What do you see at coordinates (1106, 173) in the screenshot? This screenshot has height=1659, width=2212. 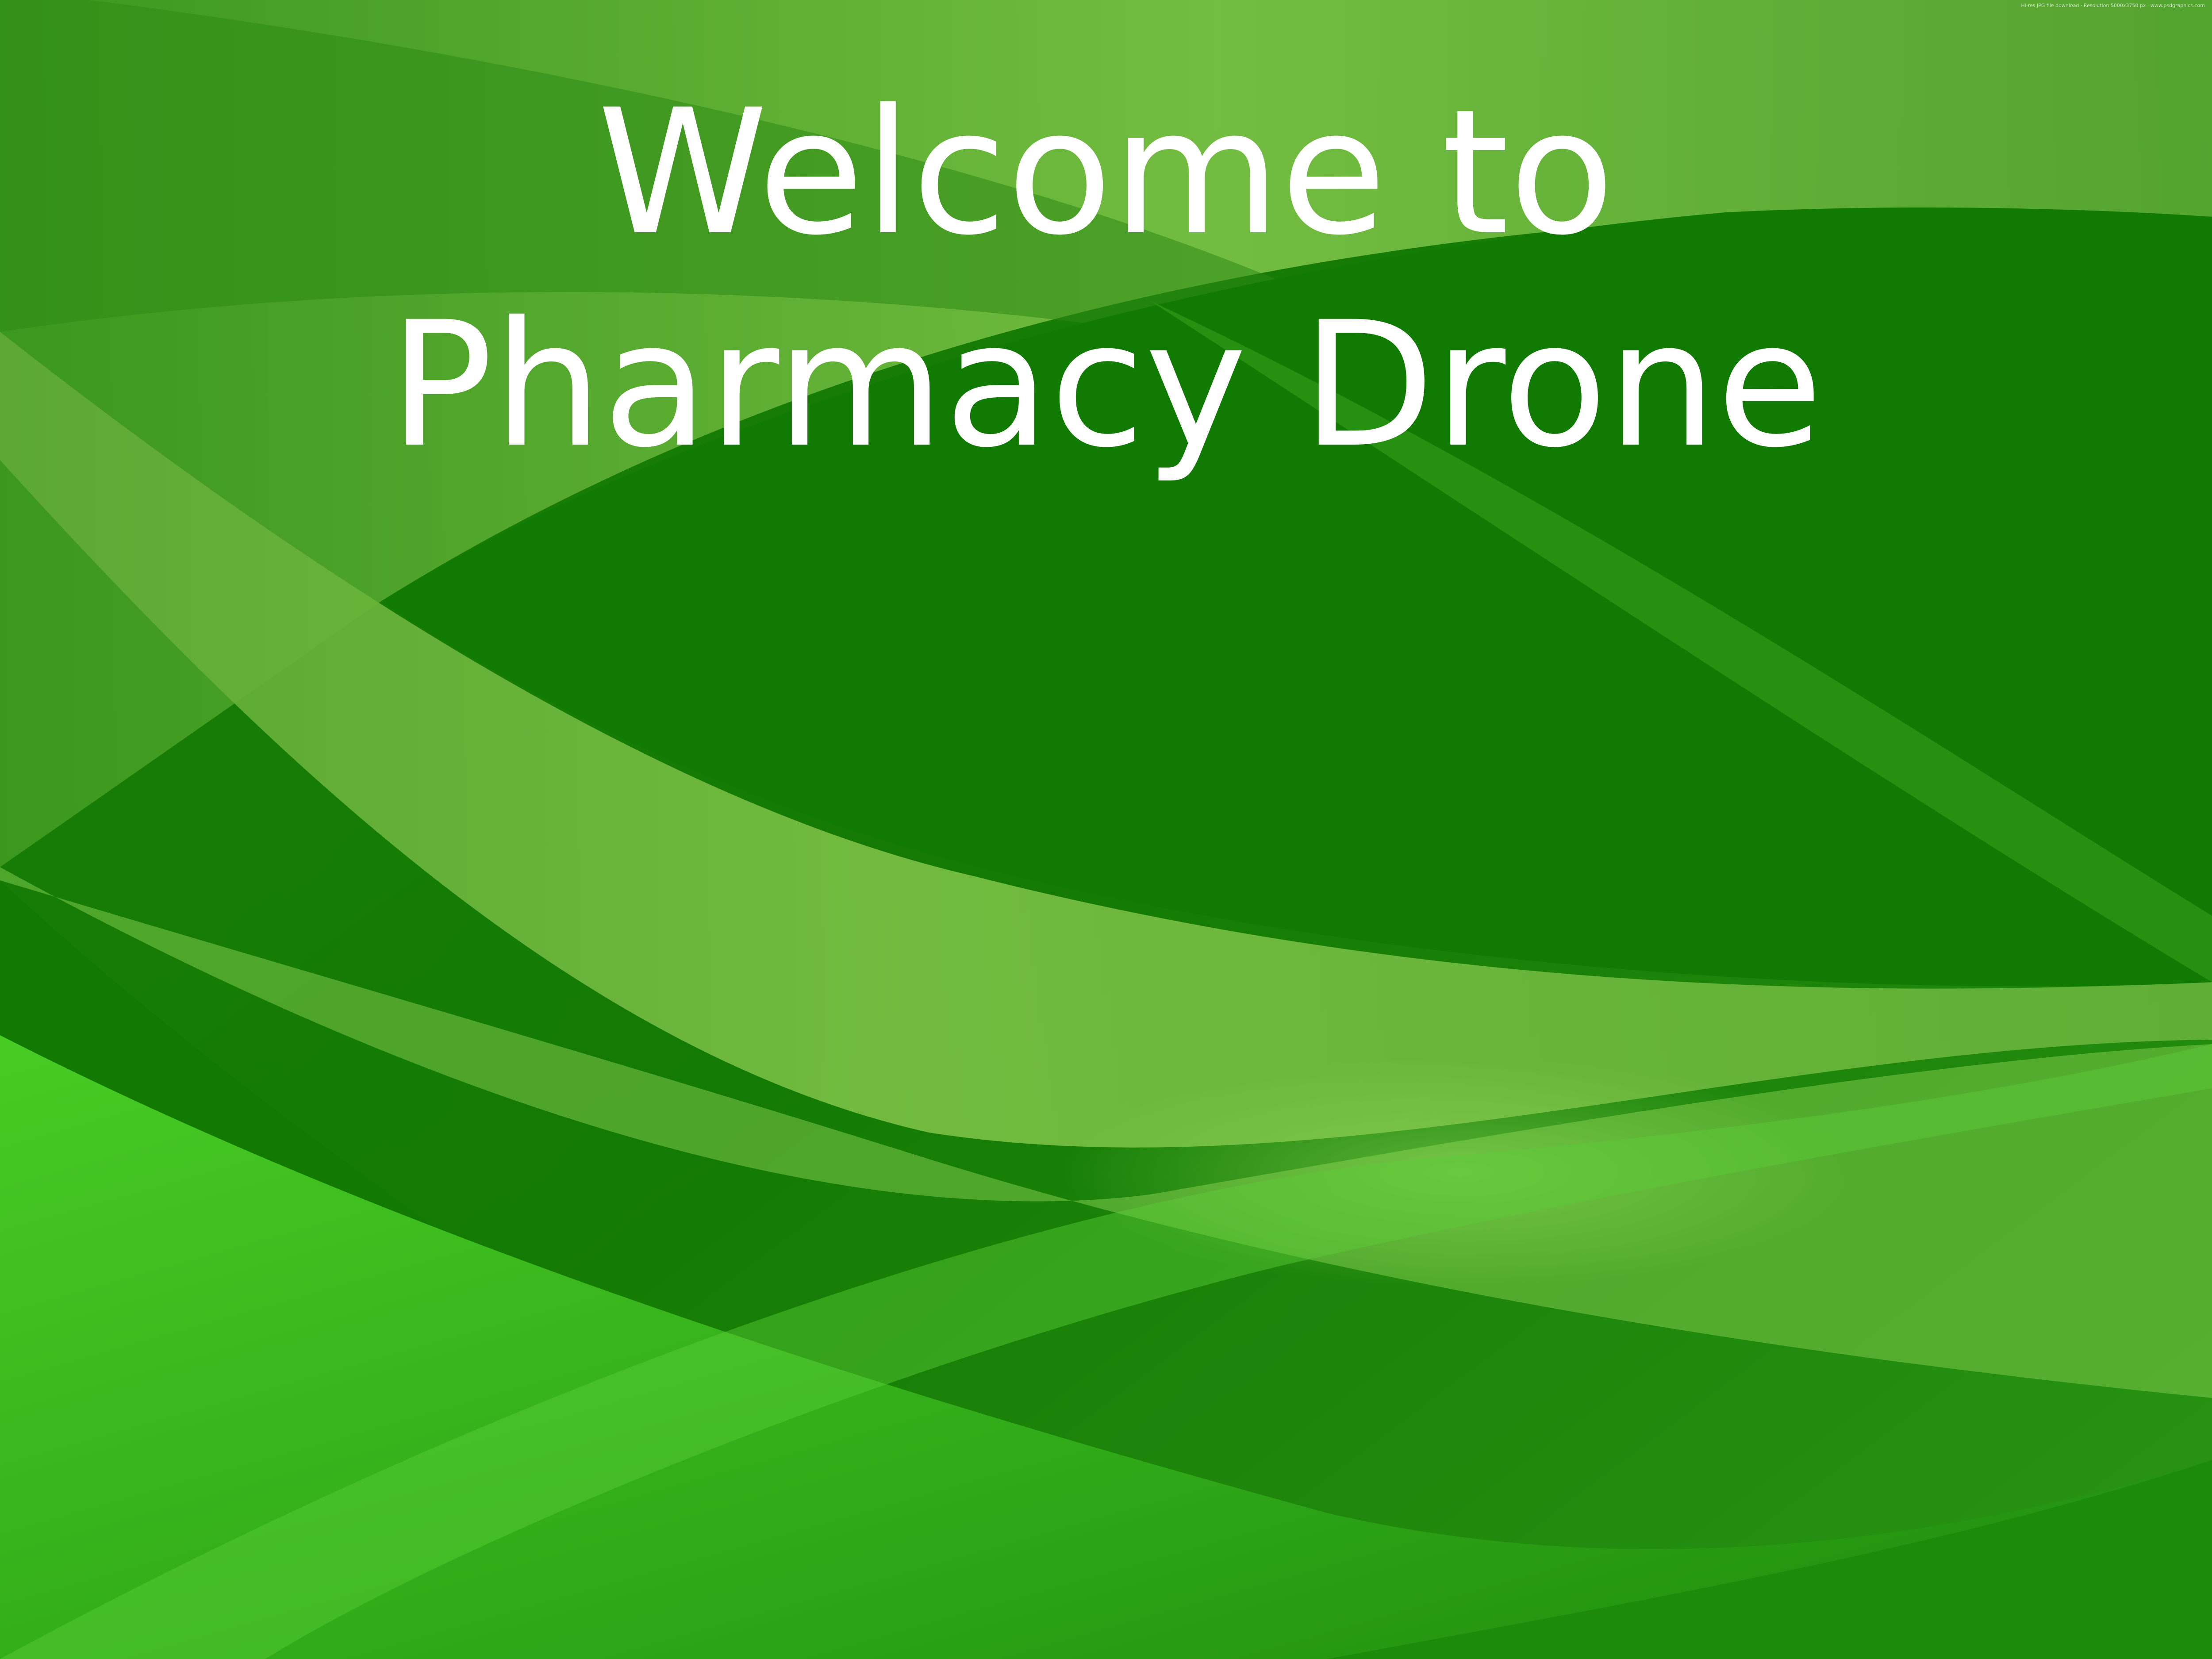 I see `title-line-welcome: Welcome to` at bounding box center [1106, 173].